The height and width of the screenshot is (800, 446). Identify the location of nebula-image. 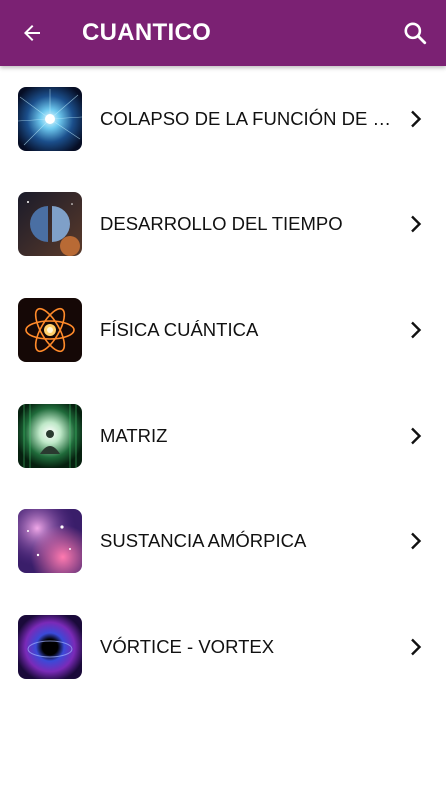
(50, 541).